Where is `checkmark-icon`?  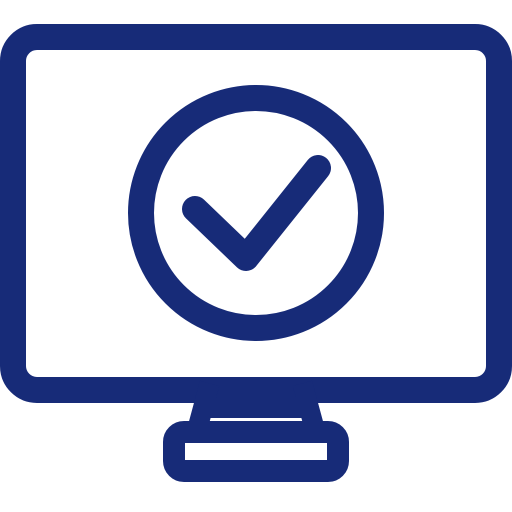 checkmark-icon is located at coordinates (256, 213).